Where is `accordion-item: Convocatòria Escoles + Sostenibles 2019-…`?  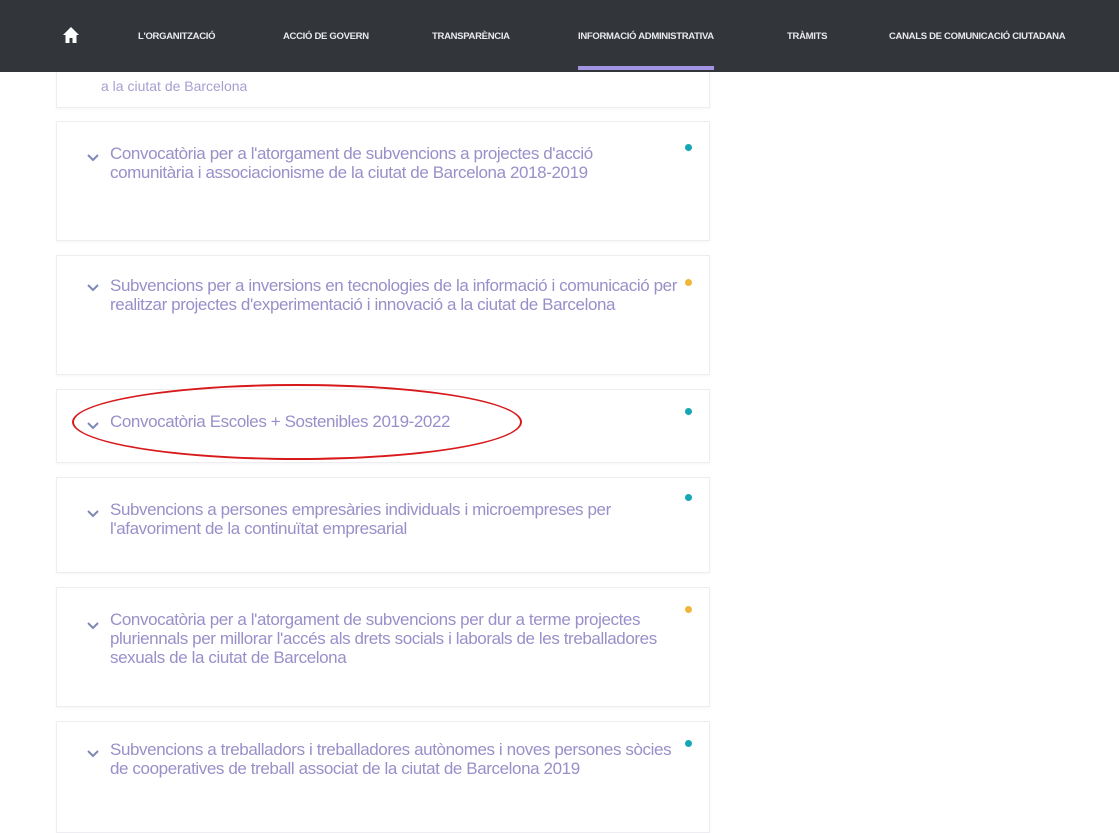 accordion-item: Convocatòria Escoles + Sostenibles 2019-… is located at coordinates (383, 426).